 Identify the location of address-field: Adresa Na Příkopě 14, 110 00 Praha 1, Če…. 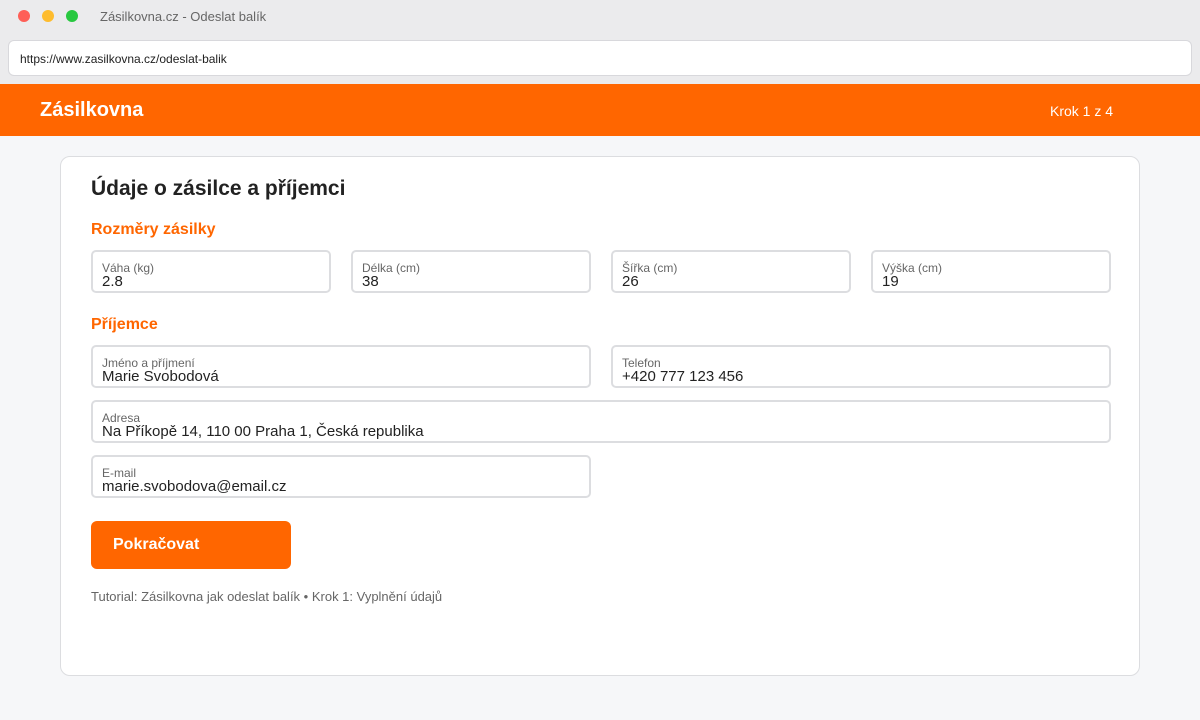
(601, 421).